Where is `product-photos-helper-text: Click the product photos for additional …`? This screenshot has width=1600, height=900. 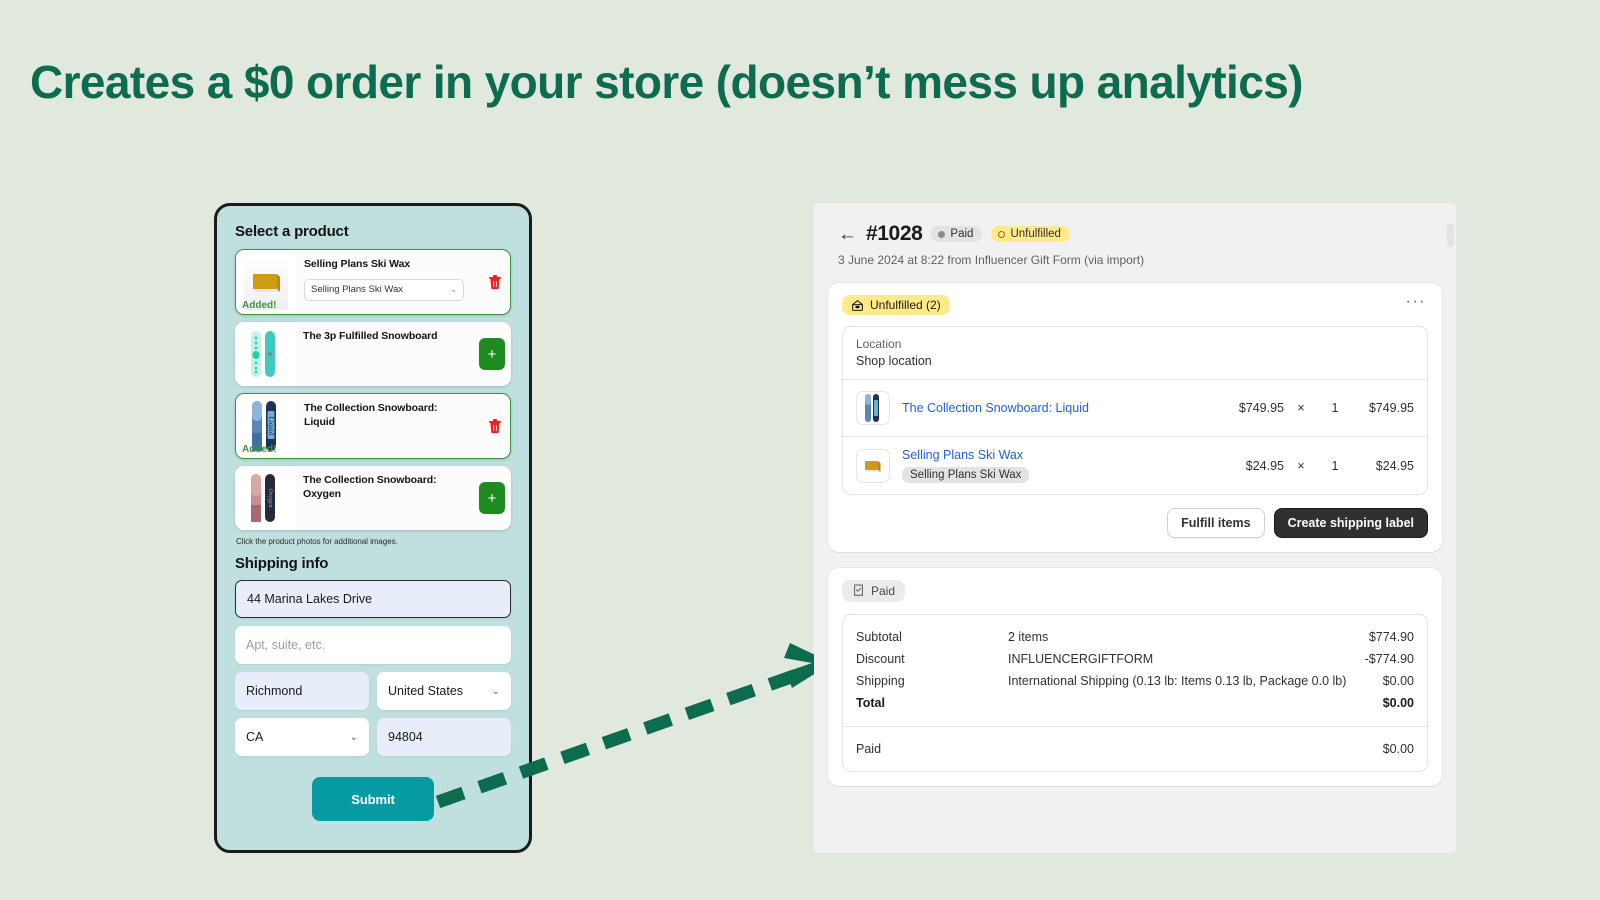
product-photos-helper-text: Click the product photos for additional … is located at coordinates (317, 541).